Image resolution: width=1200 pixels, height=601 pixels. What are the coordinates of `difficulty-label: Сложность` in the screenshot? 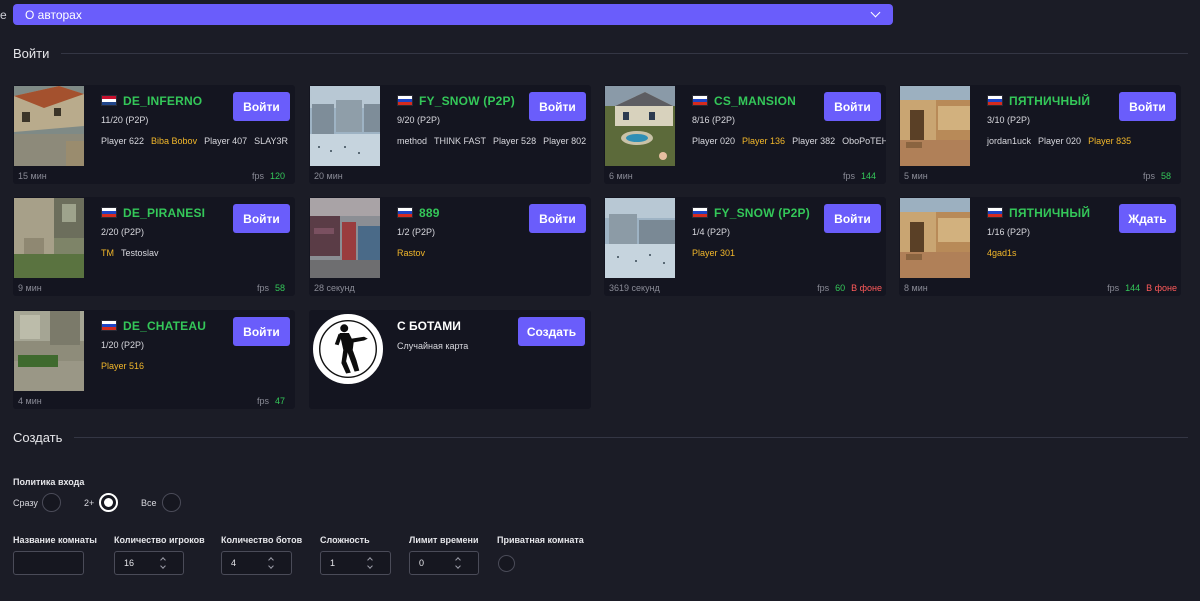 It's located at (345, 540).